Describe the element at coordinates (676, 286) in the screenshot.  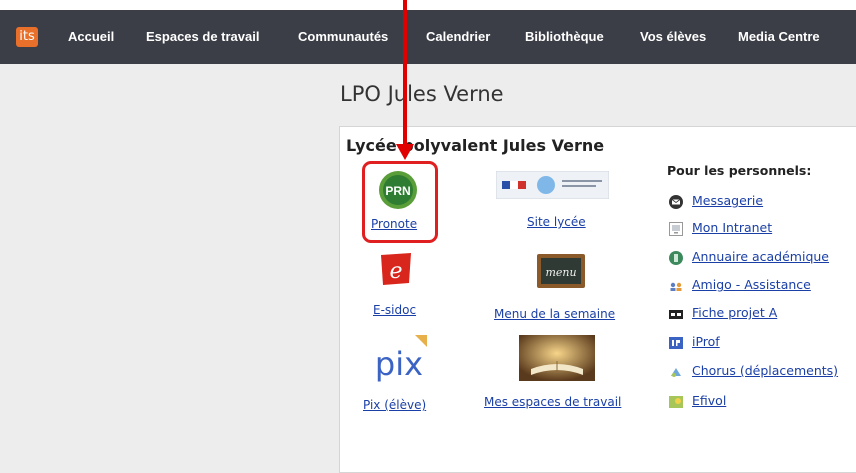
I see `people-icon` at that location.